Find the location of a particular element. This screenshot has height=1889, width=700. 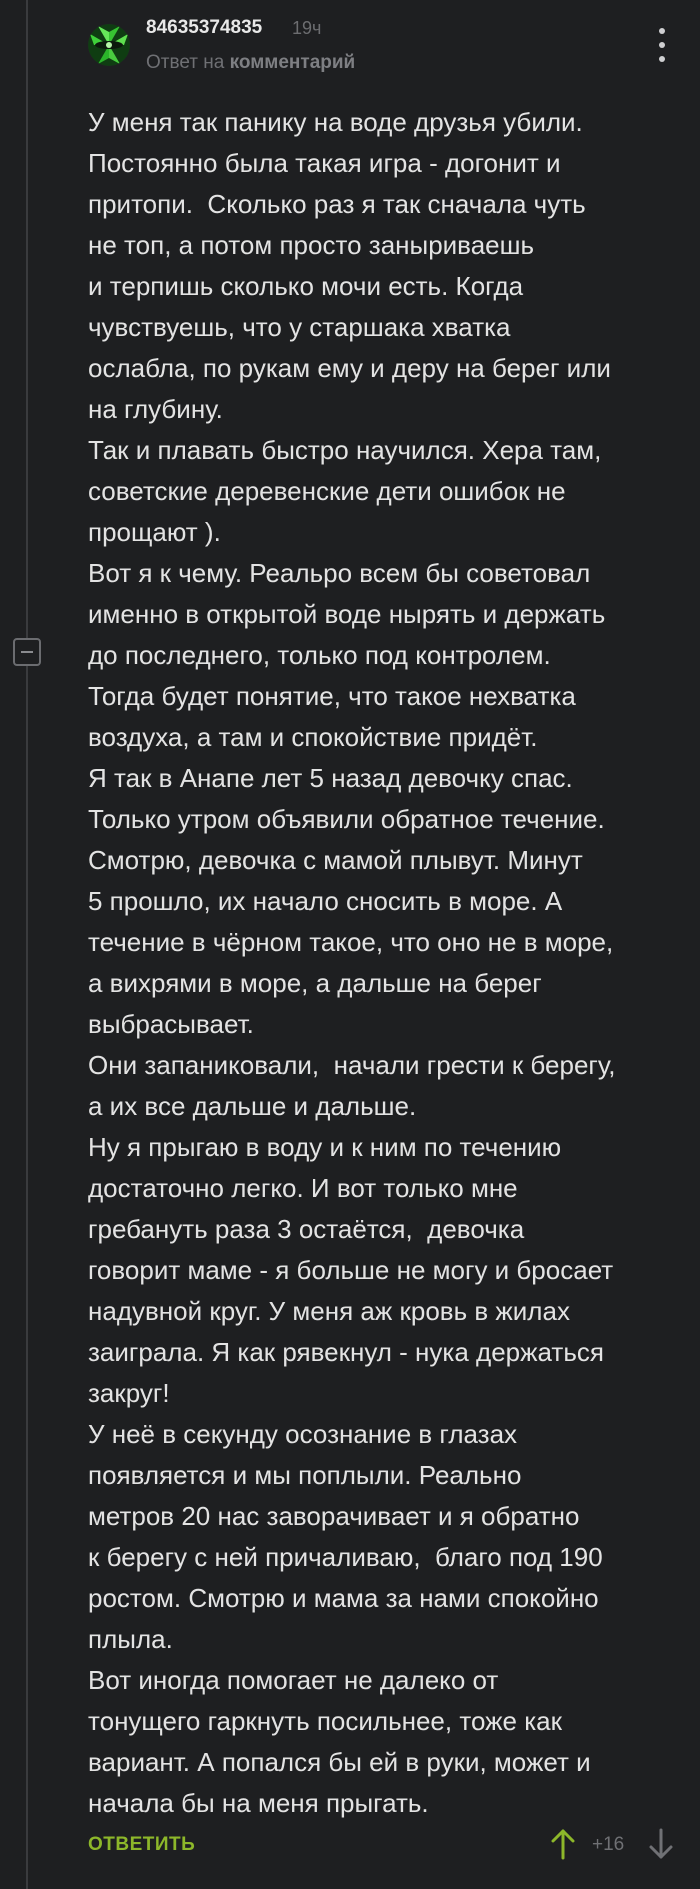

minus-icon is located at coordinates (27, 652).